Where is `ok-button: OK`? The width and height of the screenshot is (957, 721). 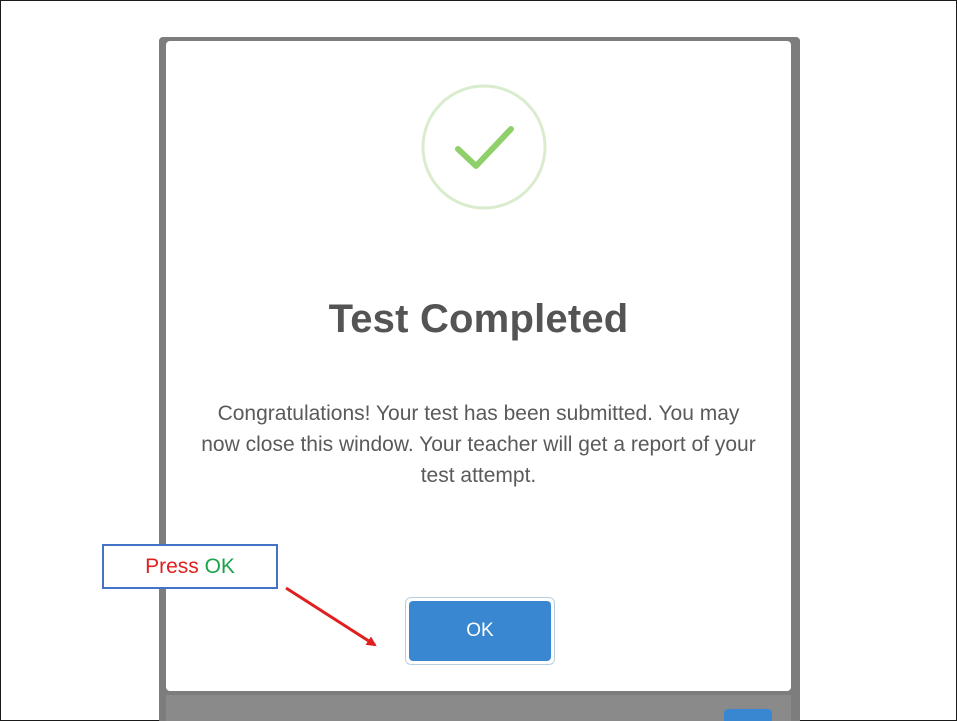
ok-button: OK is located at coordinates (480, 631).